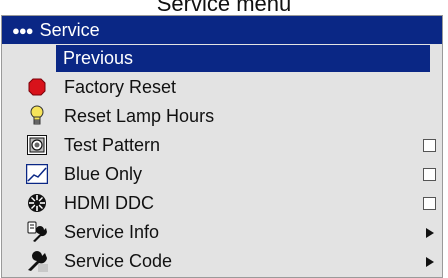 The width and height of the screenshot is (448, 278). What do you see at coordinates (109, 203) in the screenshot?
I see `menu-item-label: HDMI DDC` at bounding box center [109, 203].